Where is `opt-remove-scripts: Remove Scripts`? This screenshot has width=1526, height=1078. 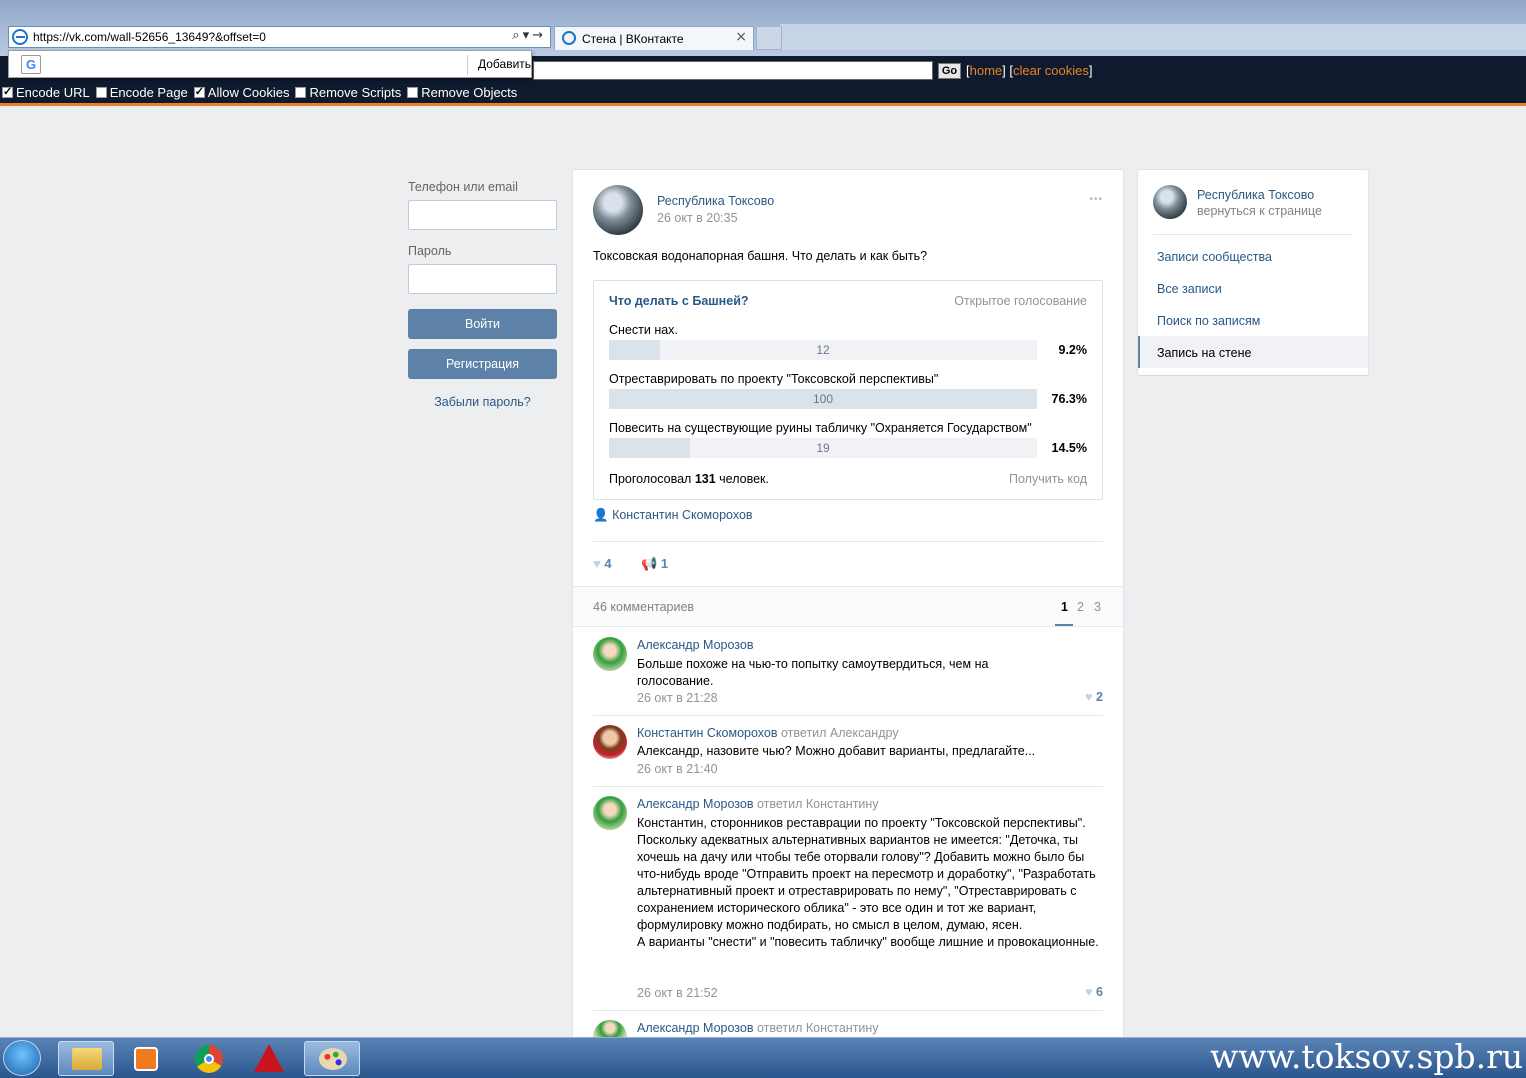
opt-remove-scripts: Remove Scripts is located at coordinates (348, 92).